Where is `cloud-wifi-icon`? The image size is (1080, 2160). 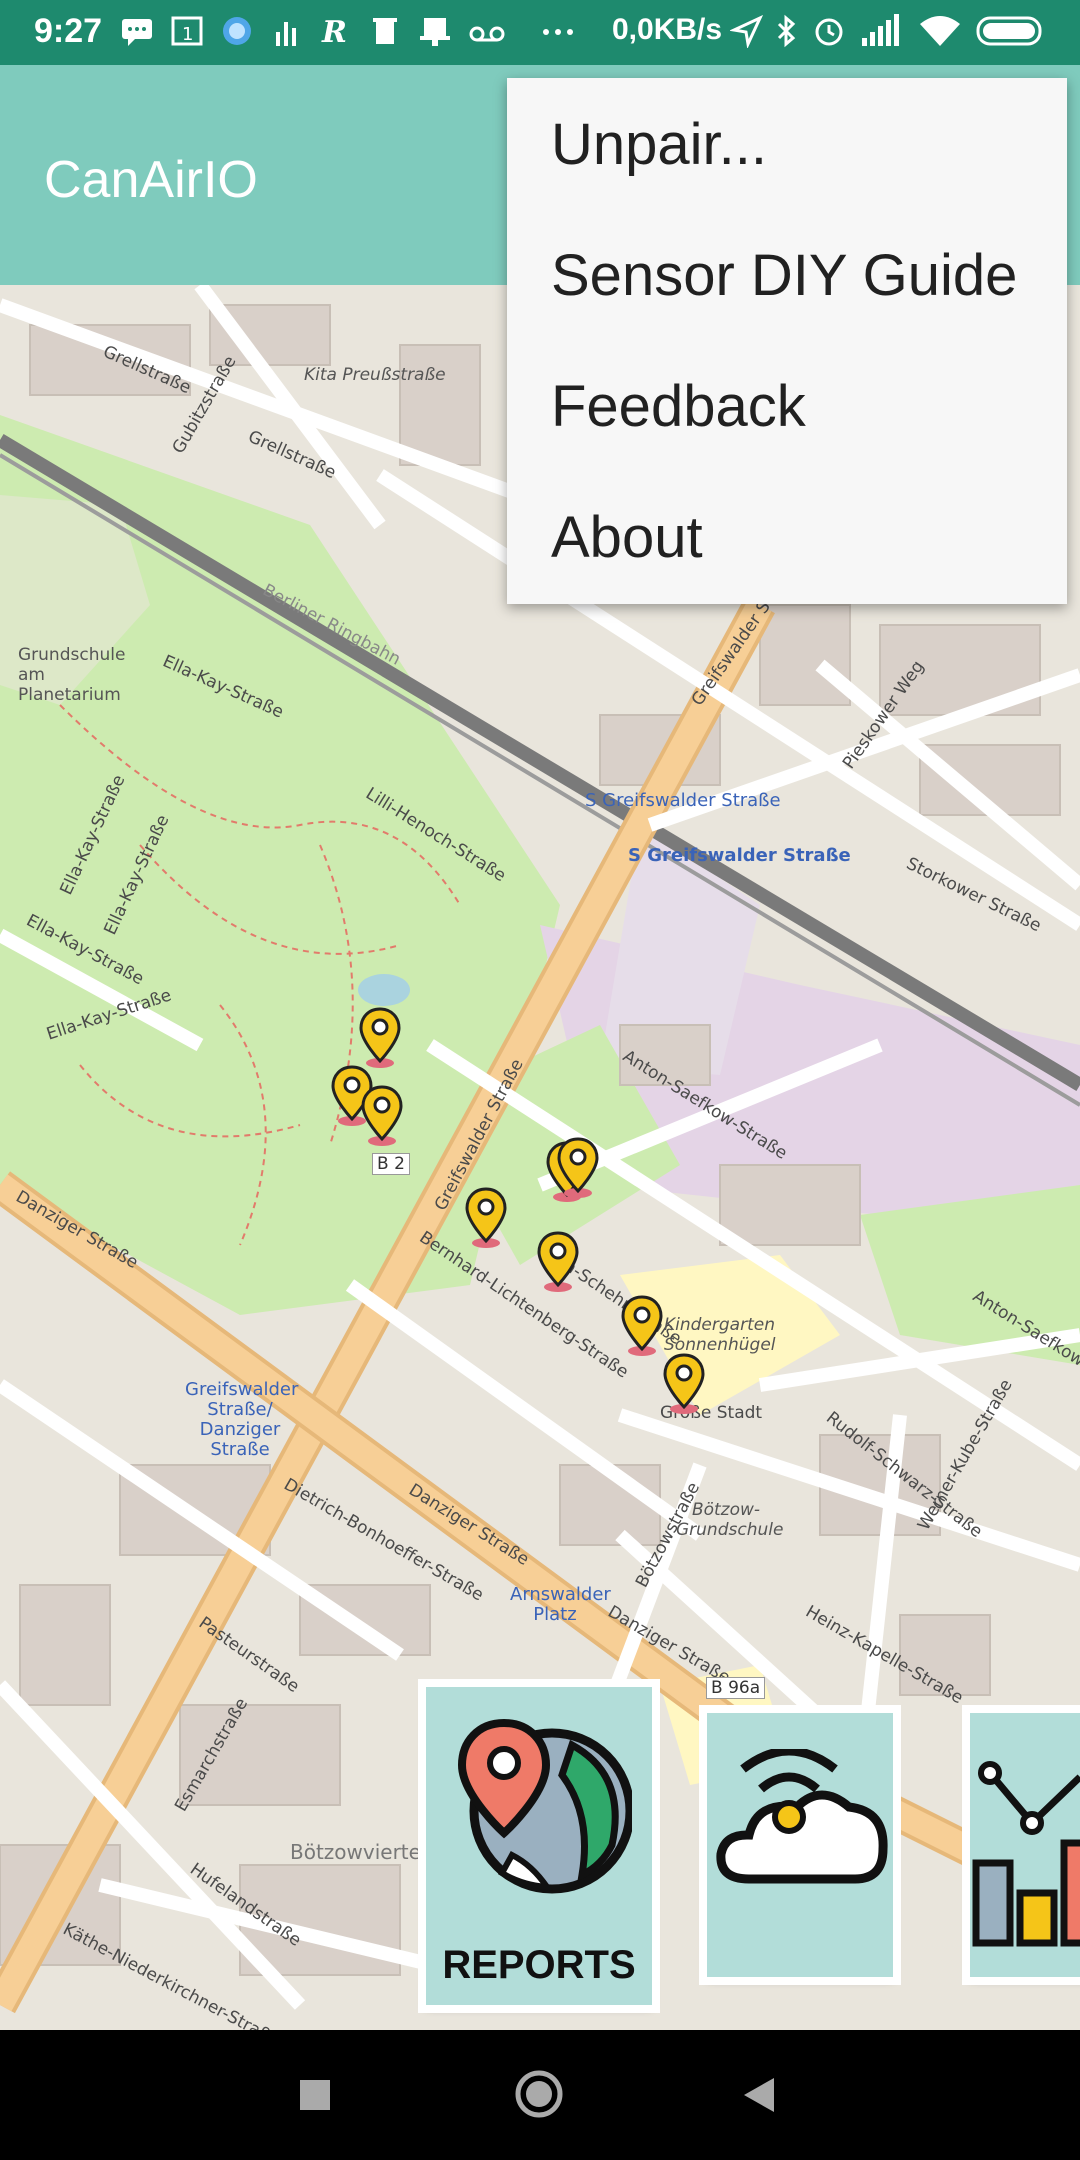
cloud-wifi-icon is located at coordinates (802, 1816).